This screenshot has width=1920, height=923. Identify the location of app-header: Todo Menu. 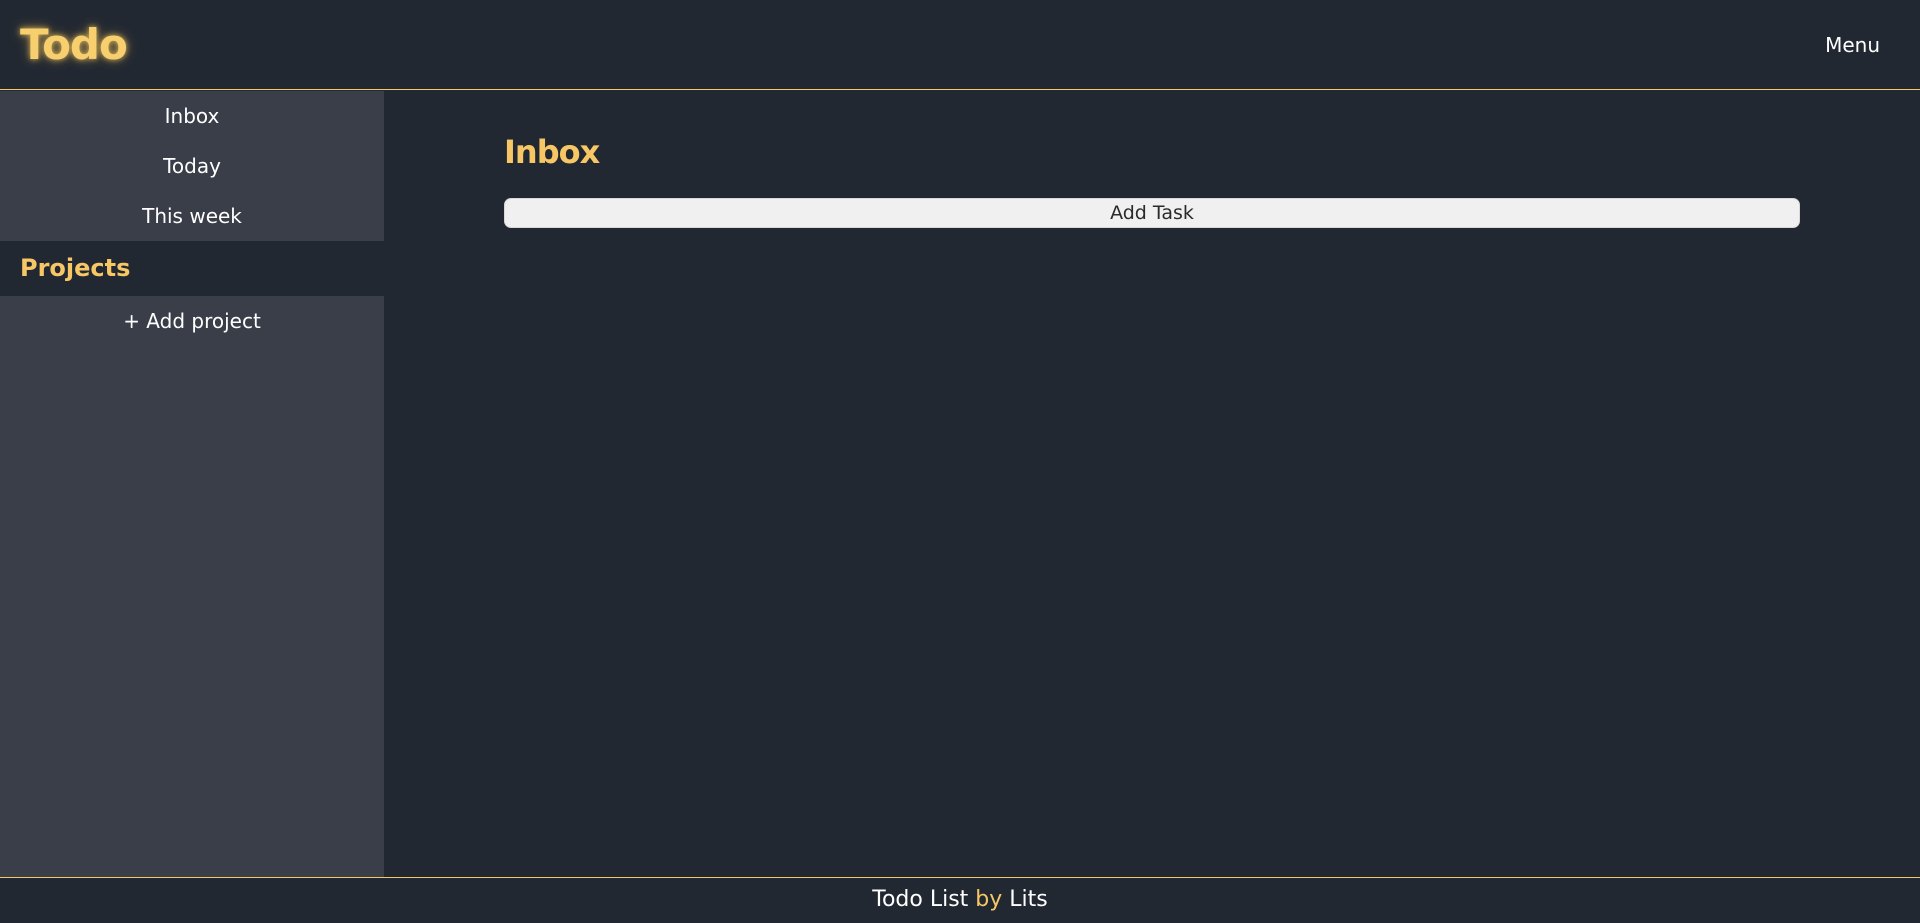
(960, 45).